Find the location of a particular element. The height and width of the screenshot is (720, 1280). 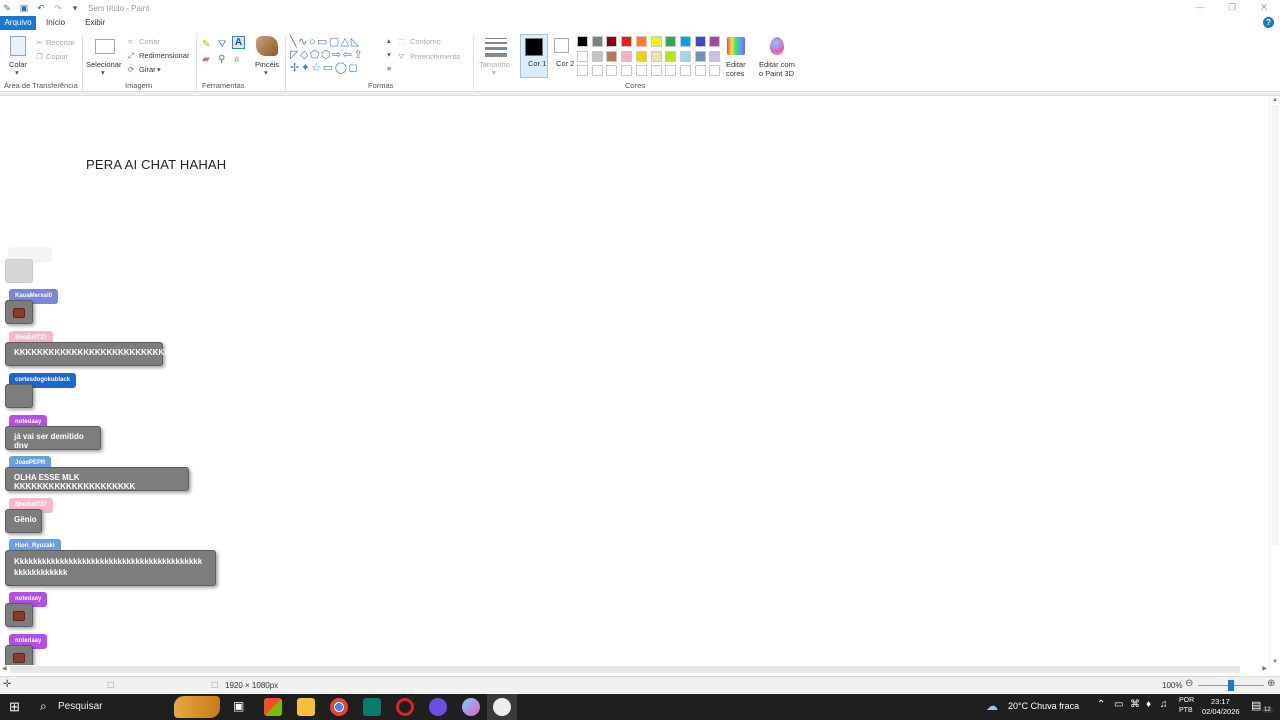

color-picker-icon: ⚲ is located at coordinates (221, 59).